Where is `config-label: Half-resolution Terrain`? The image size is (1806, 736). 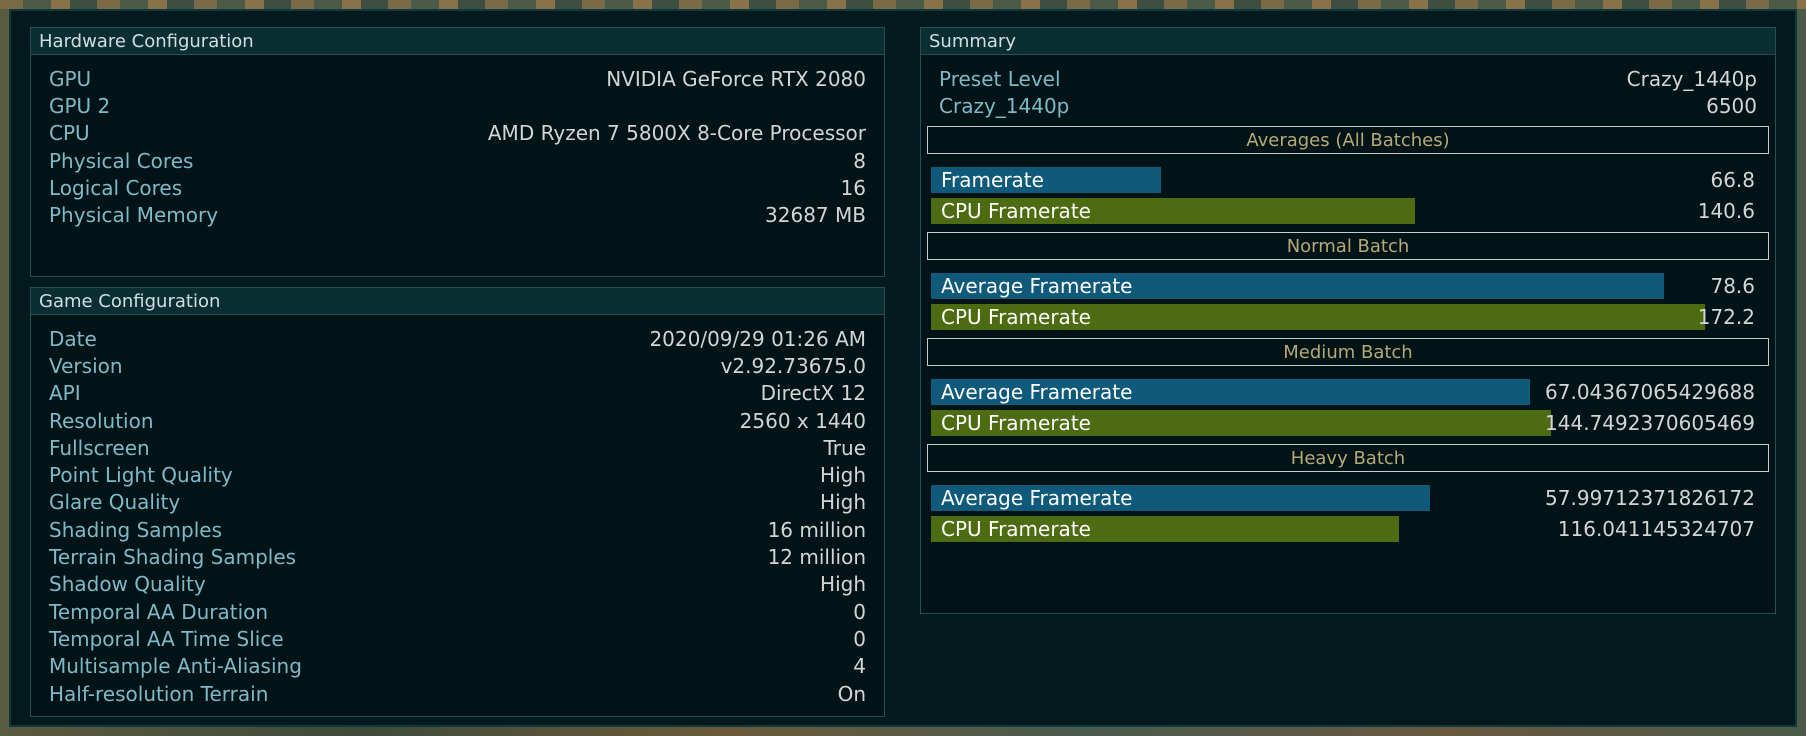
config-label: Half-resolution Terrain is located at coordinates (159, 693).